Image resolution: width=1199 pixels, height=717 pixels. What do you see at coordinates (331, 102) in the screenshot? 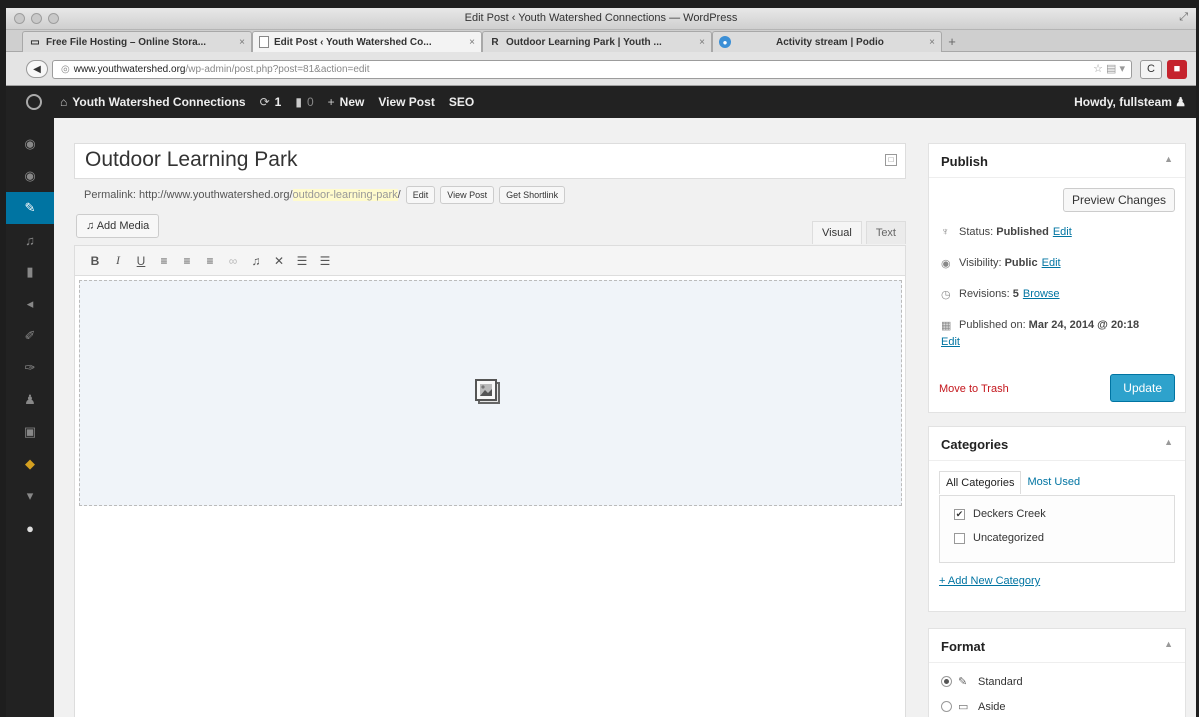
I see `plus-icon: +` at bounding box center [331, 102].